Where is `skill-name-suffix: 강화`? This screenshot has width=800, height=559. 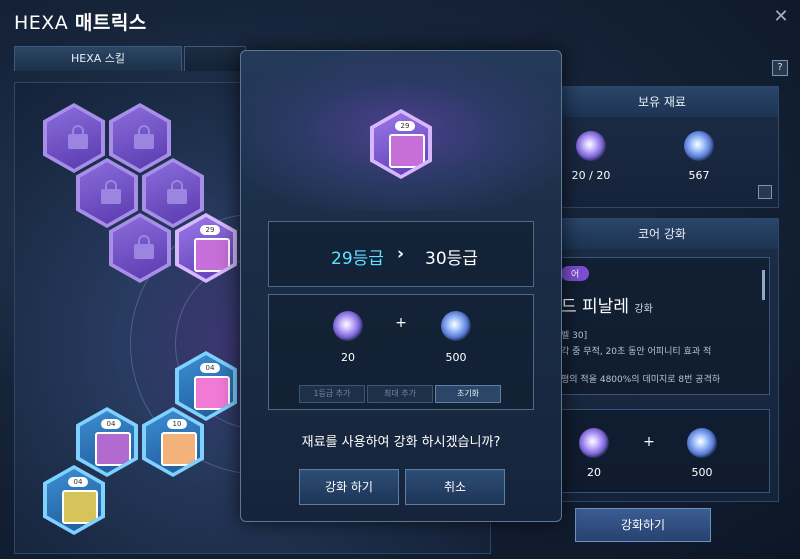 skill-name-suffix: 강화 is located at coordinates (643, 309).